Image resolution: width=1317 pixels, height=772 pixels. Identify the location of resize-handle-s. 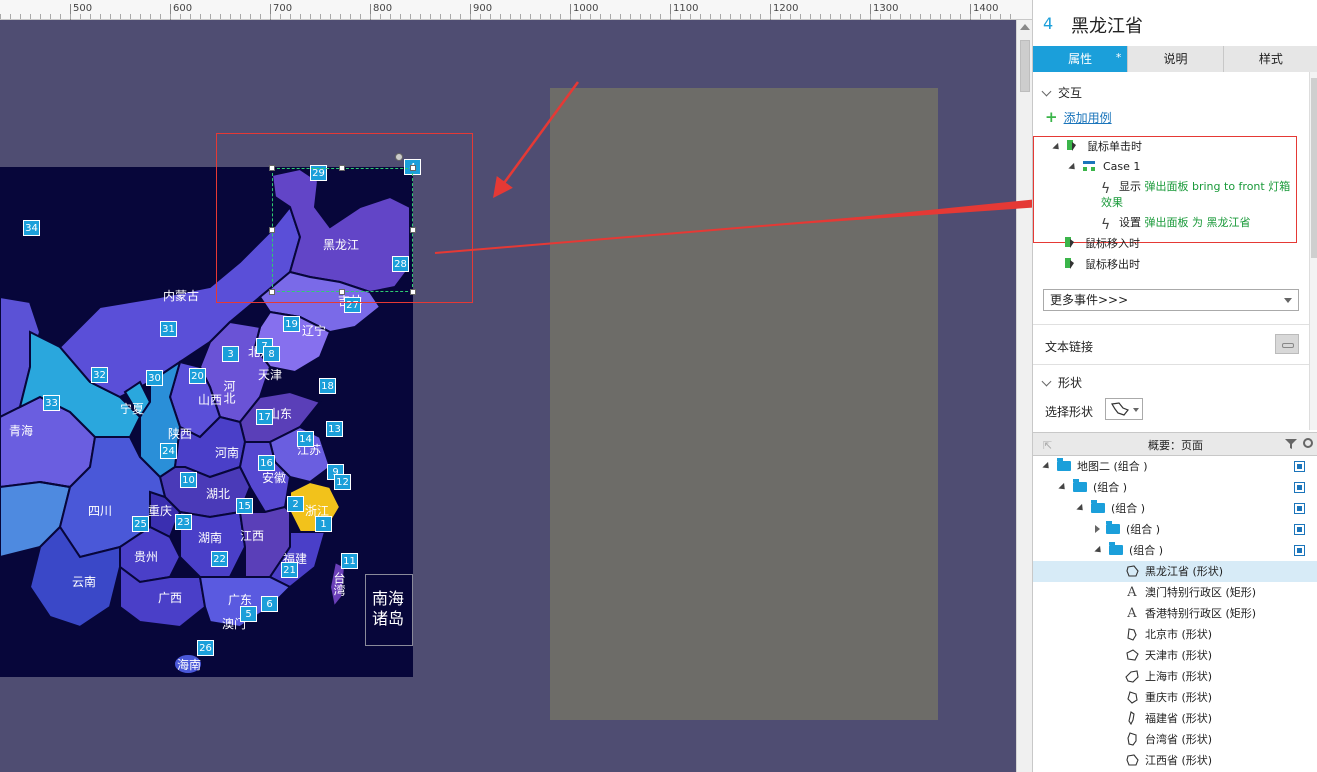
(342, 292).